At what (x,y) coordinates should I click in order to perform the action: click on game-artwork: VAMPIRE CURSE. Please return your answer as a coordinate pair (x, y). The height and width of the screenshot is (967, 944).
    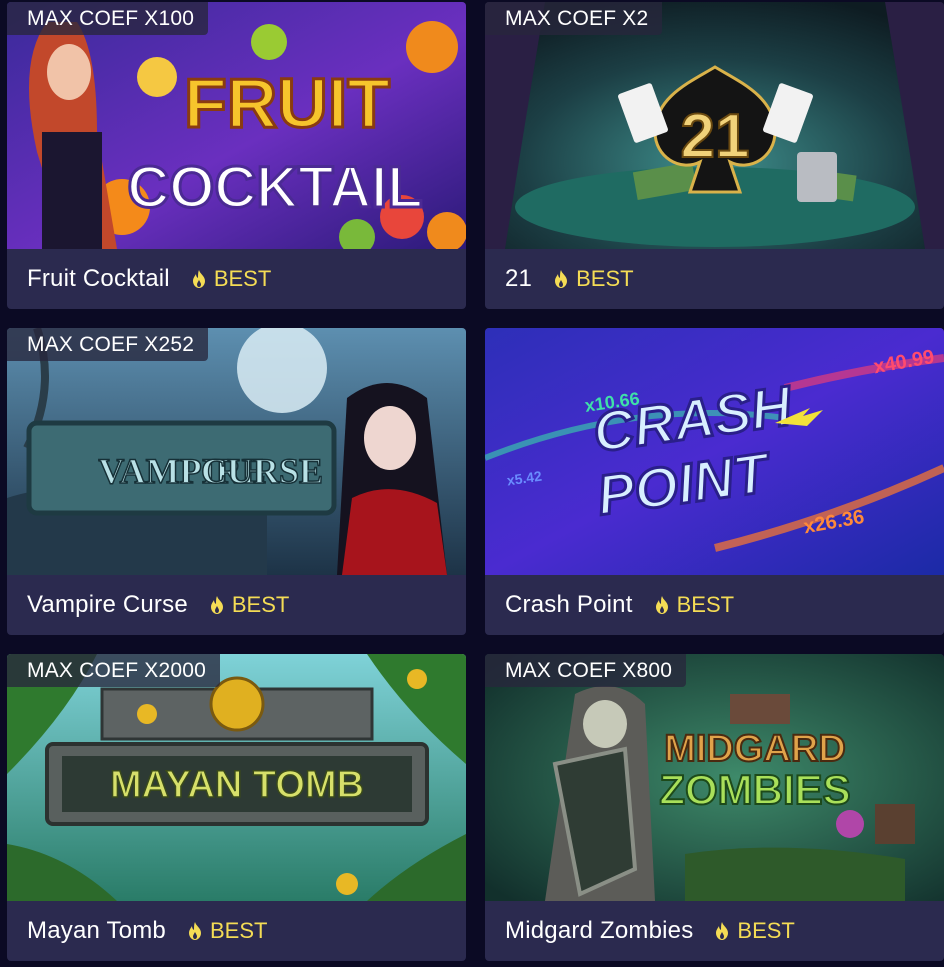
    Looking at the image, I should click on (236, 451).